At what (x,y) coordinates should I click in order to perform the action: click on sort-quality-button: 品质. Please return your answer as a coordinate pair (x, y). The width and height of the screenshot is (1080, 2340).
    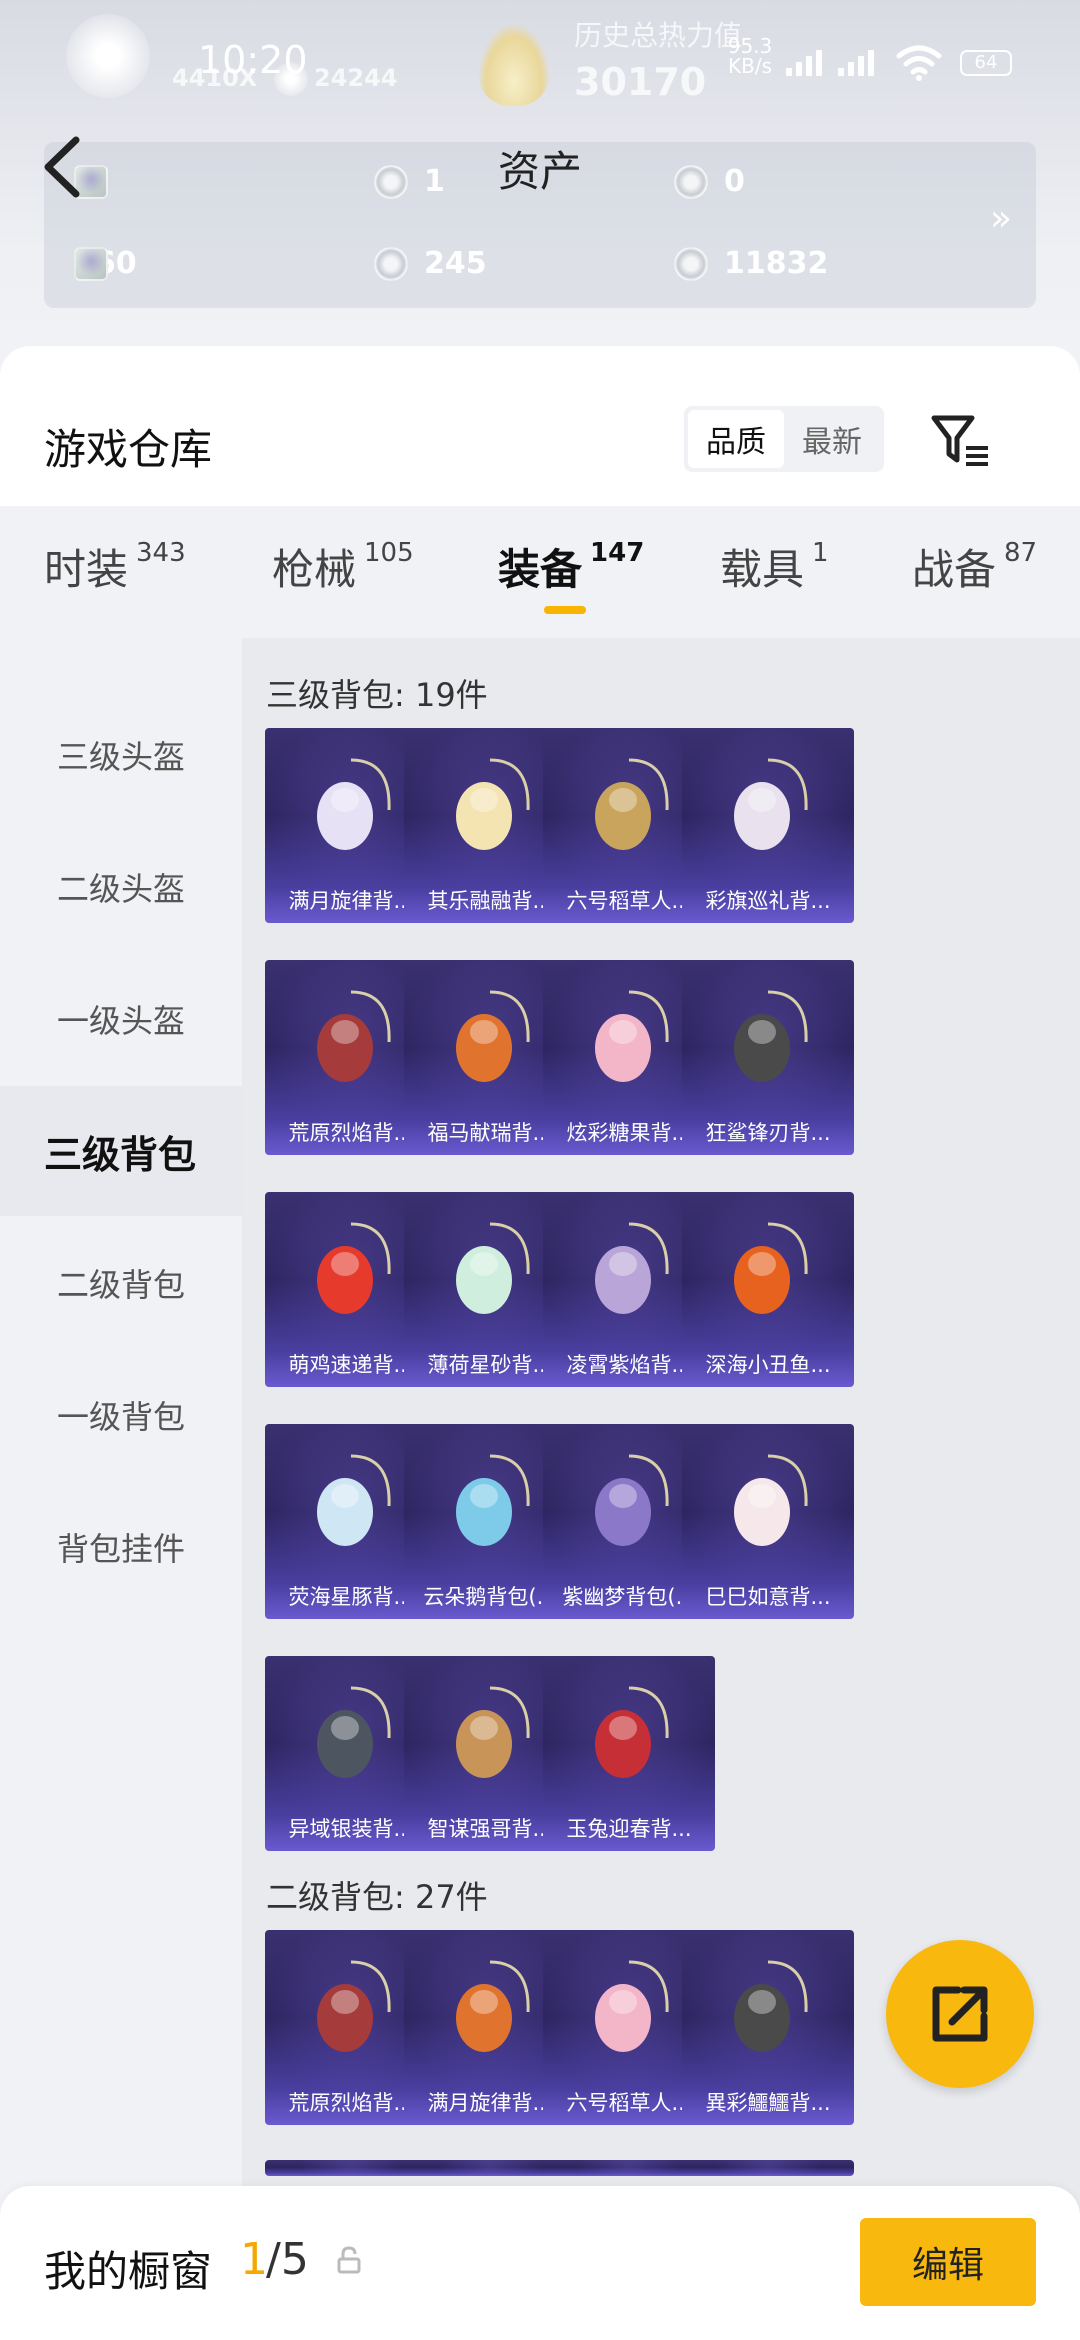
    Looking at the image, I should click on (736, 439).